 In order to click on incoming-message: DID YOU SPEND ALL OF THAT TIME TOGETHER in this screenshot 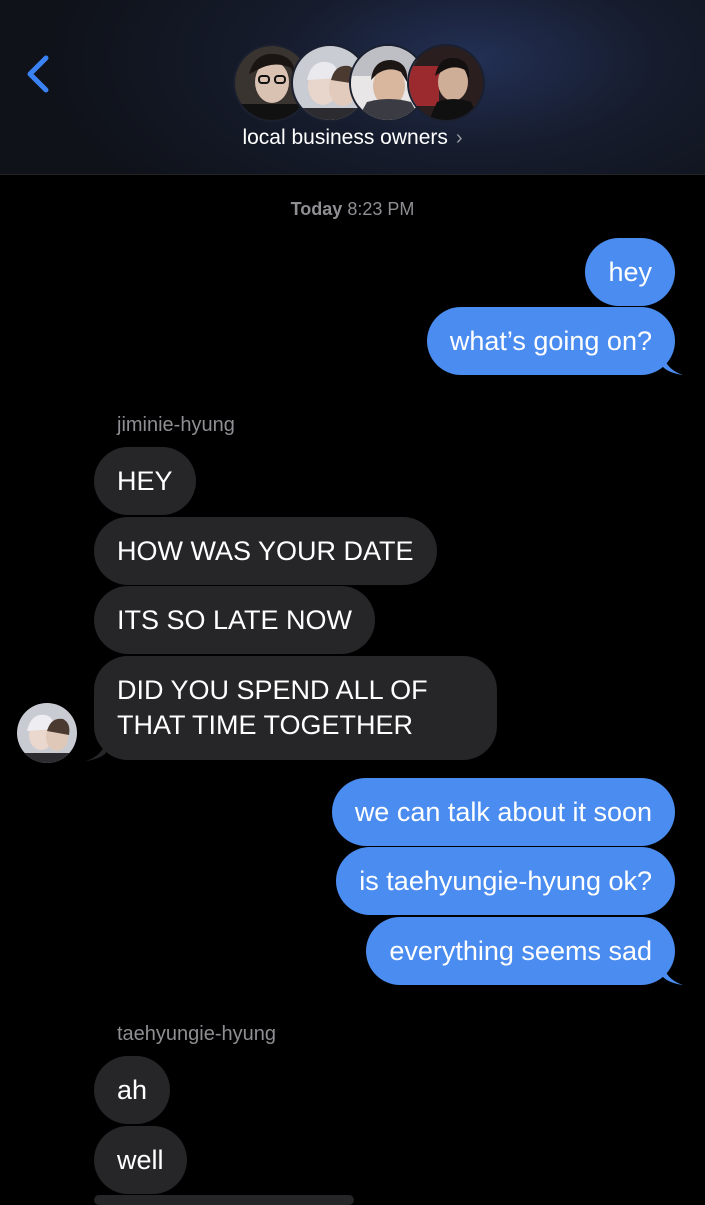, I will do `click(295, 708)`.